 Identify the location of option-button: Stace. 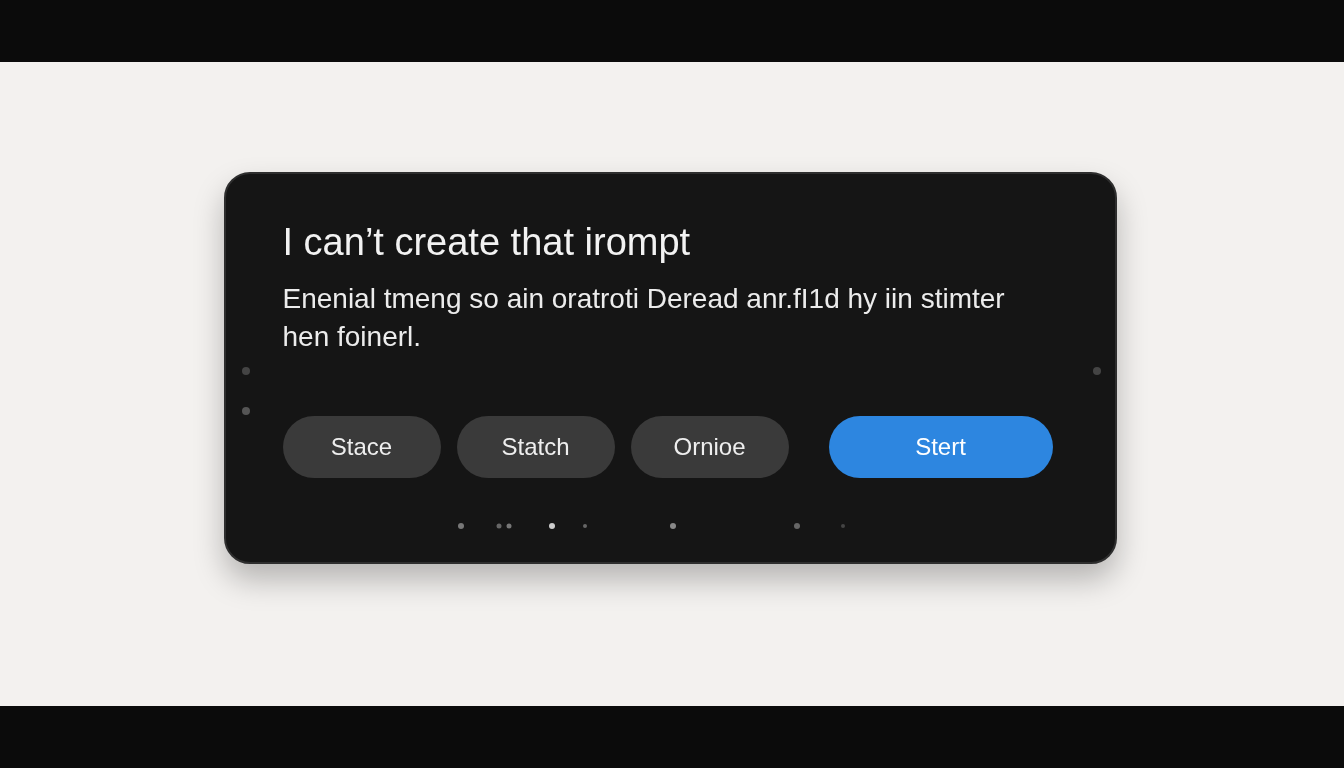
(361, 447).